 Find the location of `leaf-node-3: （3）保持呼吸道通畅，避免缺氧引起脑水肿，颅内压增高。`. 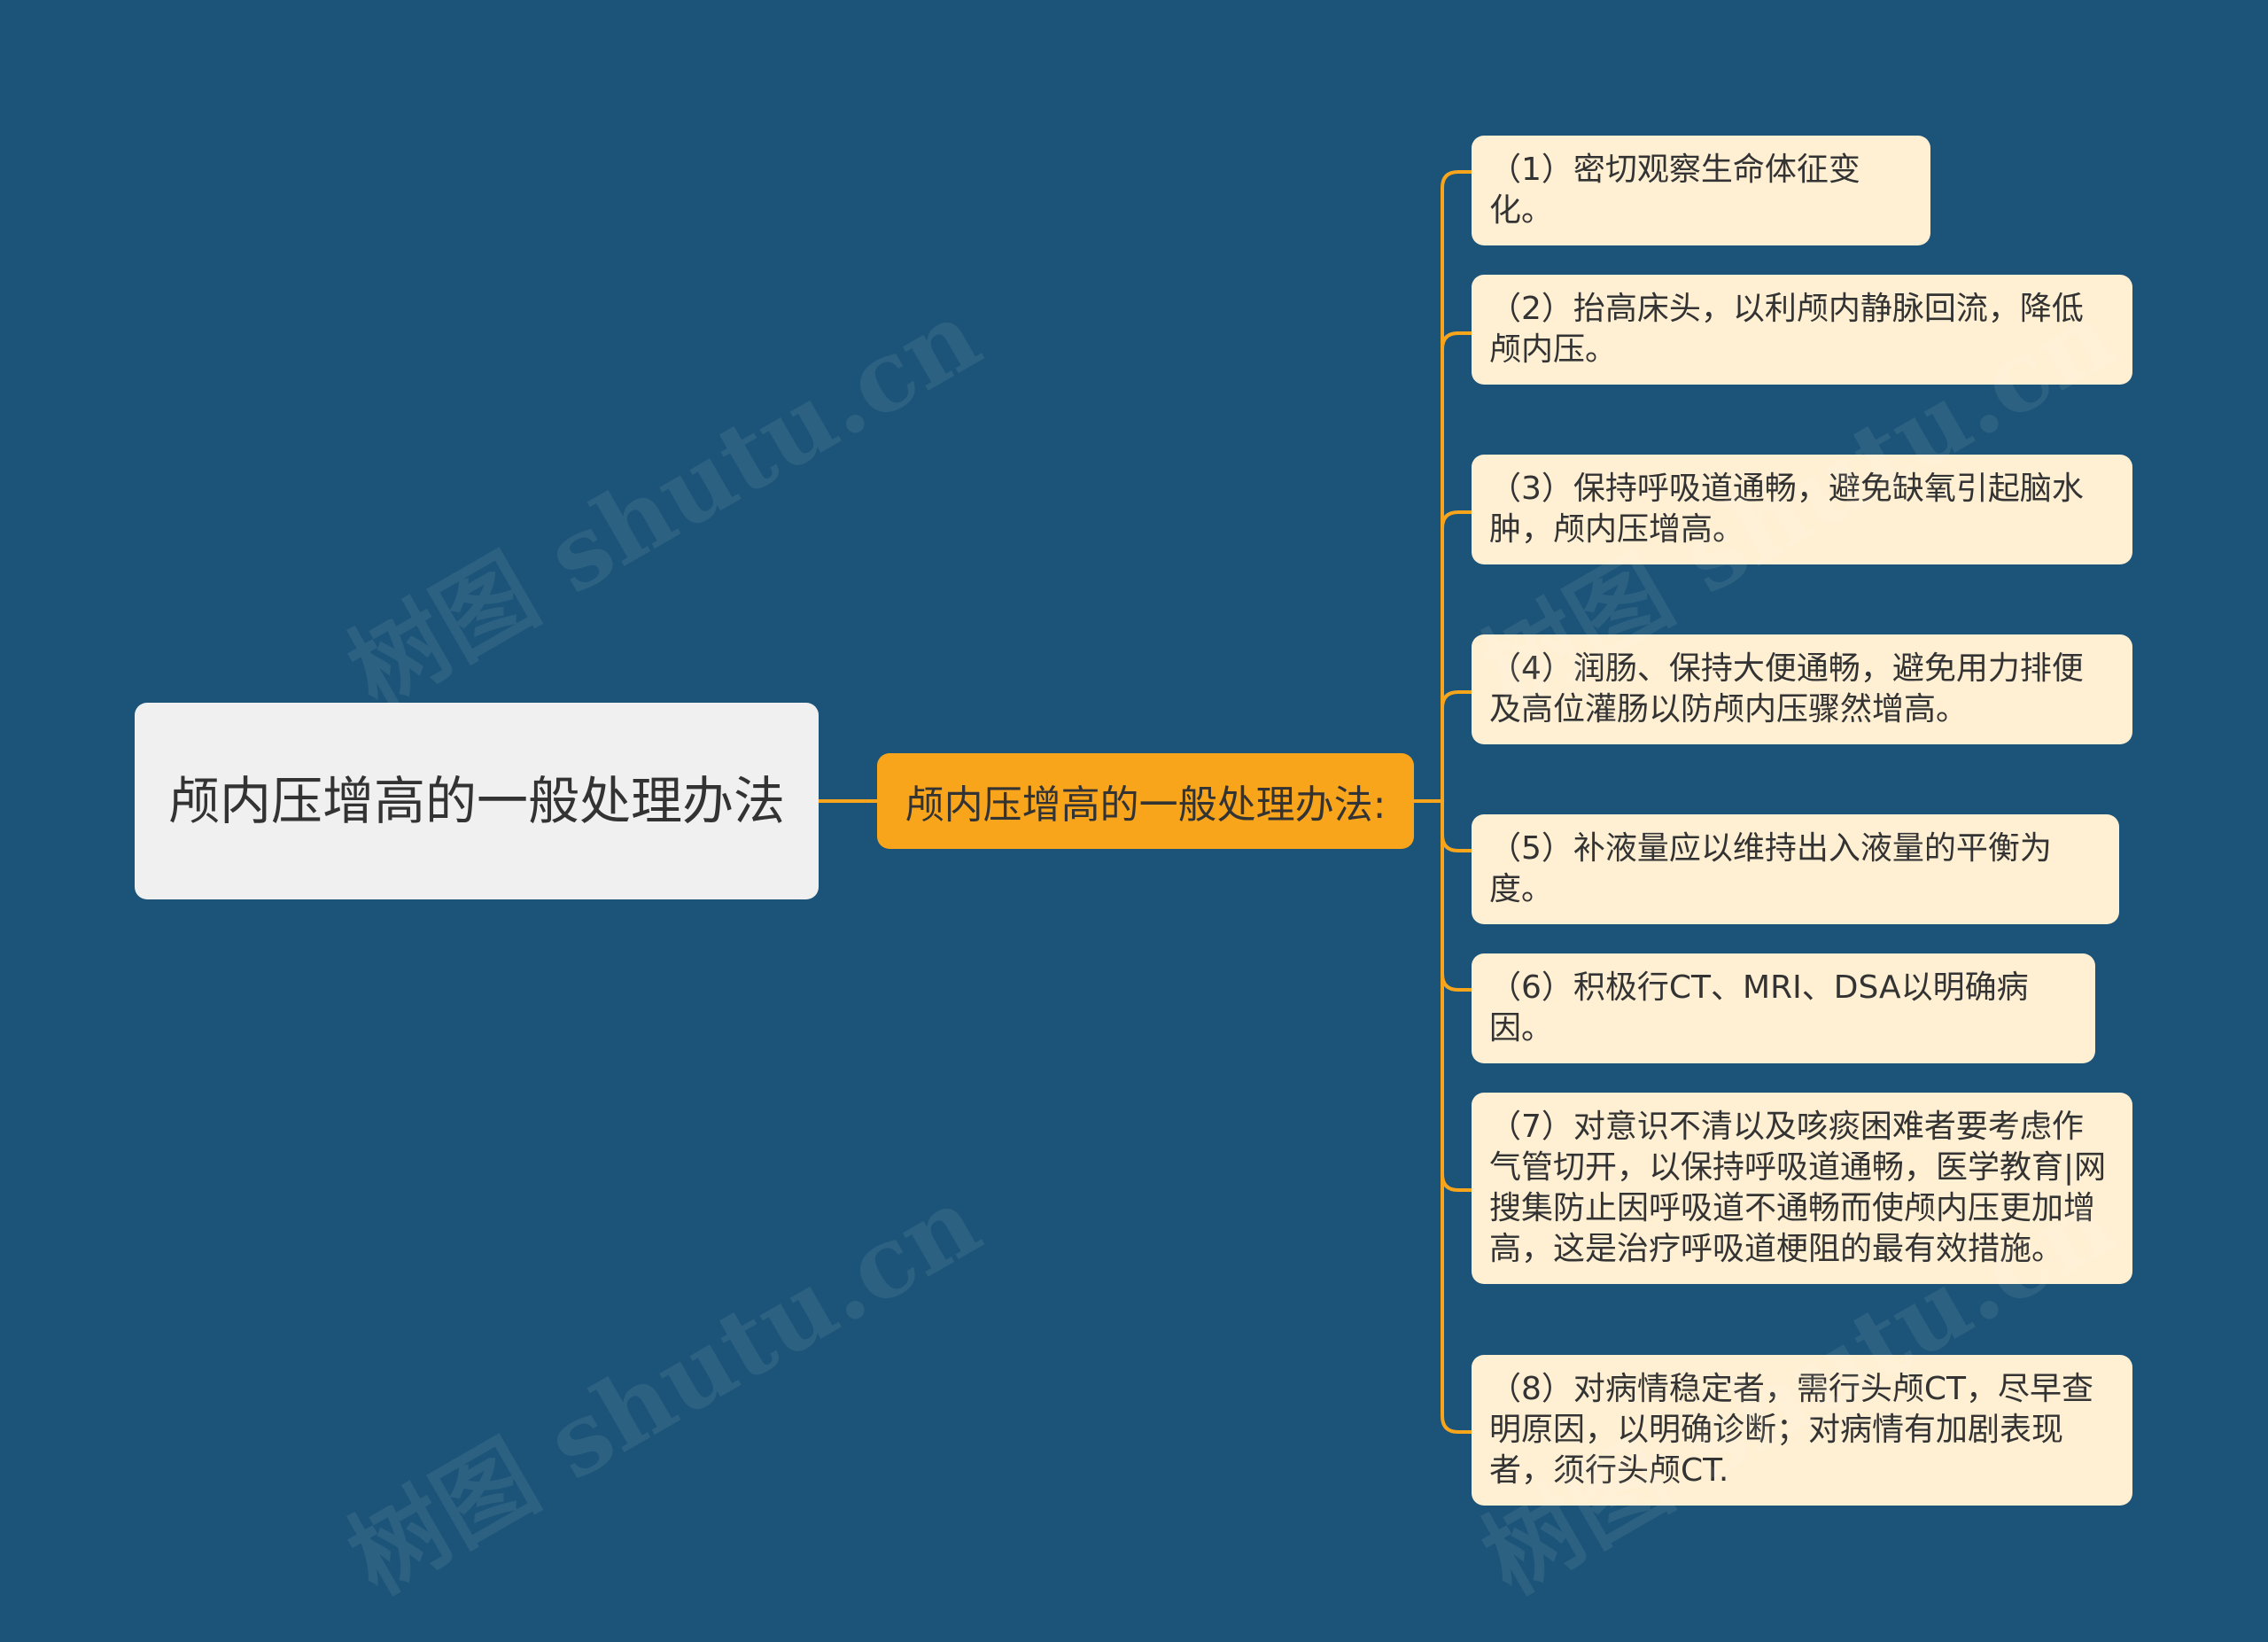

leaf-node-3: （3）保持呼吸道通畅，避免缺氧引起脑水肿，颅内压增高。 is located at coordinates (1802, 510).